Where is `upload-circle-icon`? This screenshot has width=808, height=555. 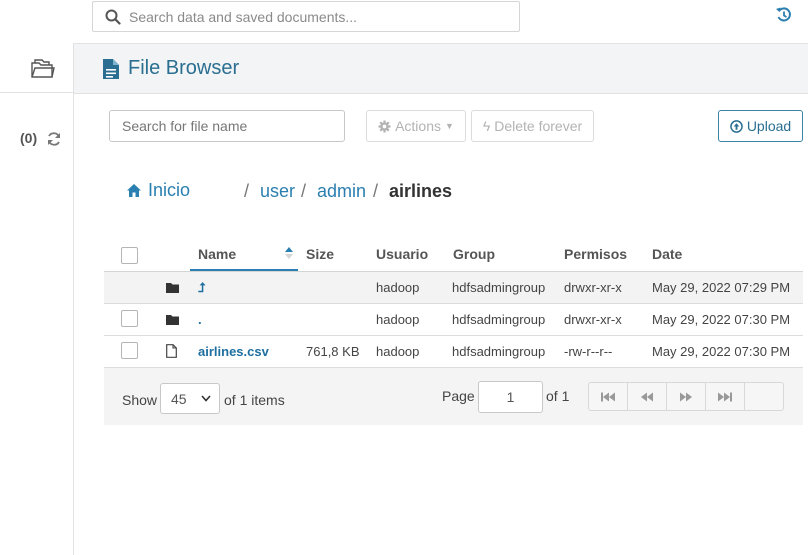 upload-circle-icon is located at coordinates (736, 126).